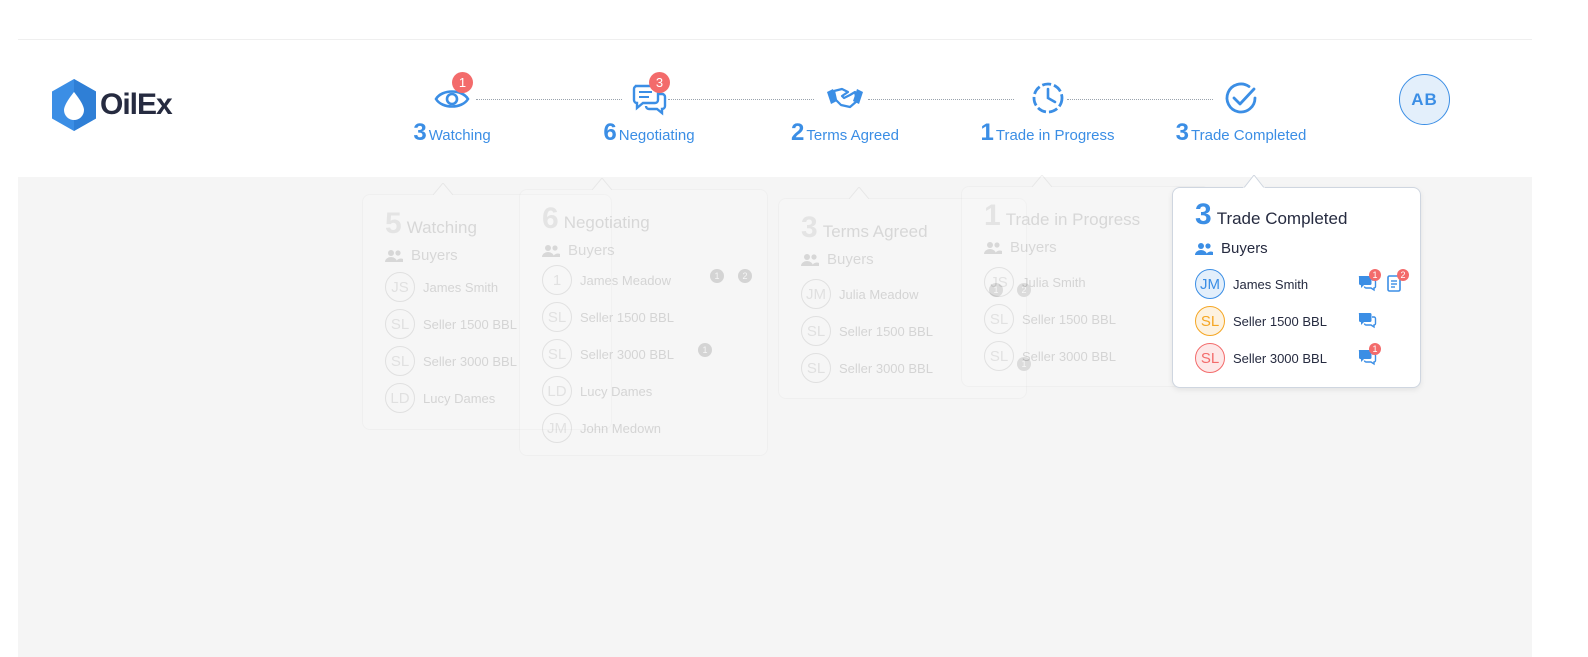 The height and width of the screenshot is (657, 1588). What do you see at coordinates (1282, 218) in the screenshot?
I see `card-title: Trade Completed` at bounding box center [1282, 218].